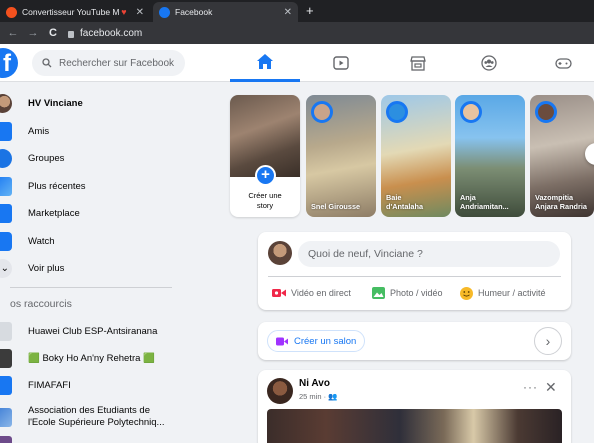  What do you see at coordinates (91, 287) in the screenshot?
I see `sidebar-divider` at bounding box center [91, 287].